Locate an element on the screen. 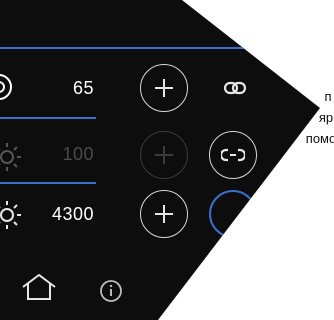 This screenshot has height=320, width=334. home-button is located at coordinates (39, 289).